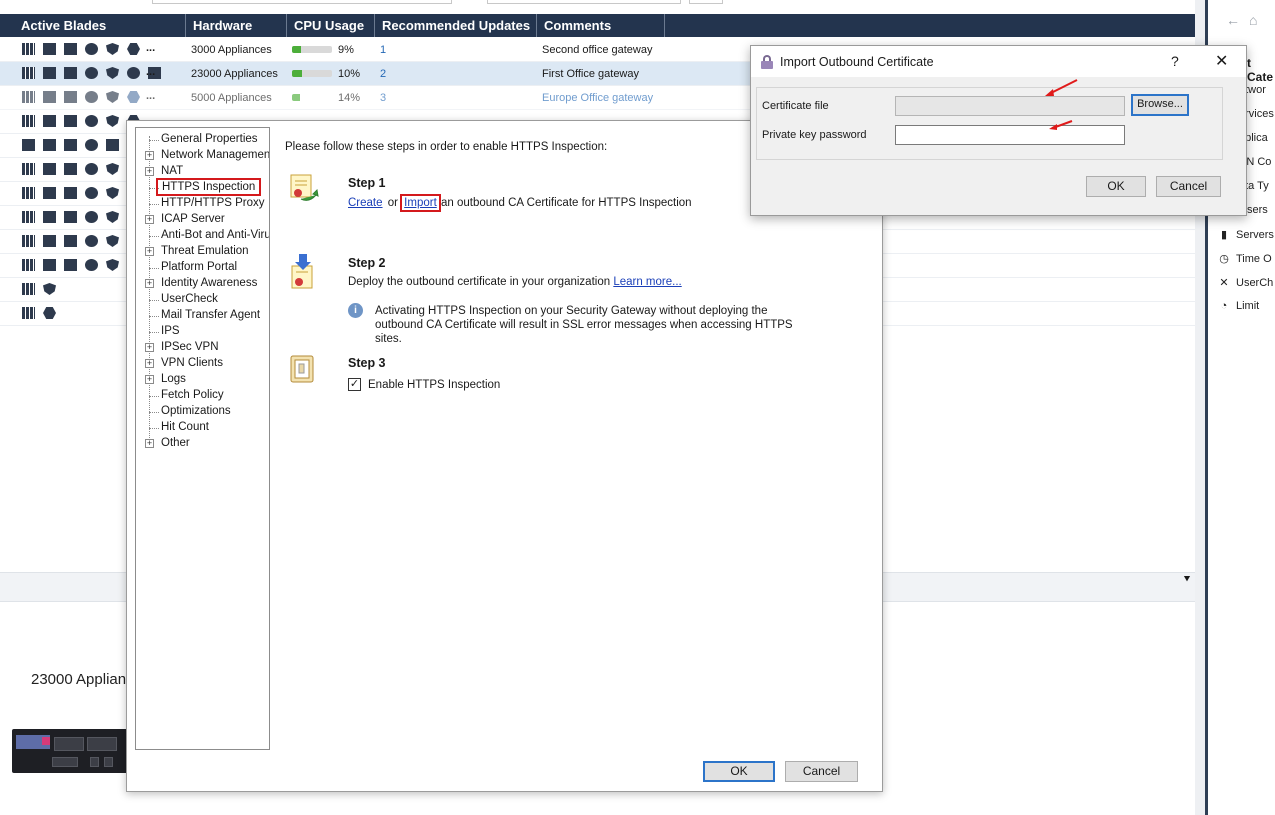  I want to click on threat-emulation-blade-icon, so click(133, 73).